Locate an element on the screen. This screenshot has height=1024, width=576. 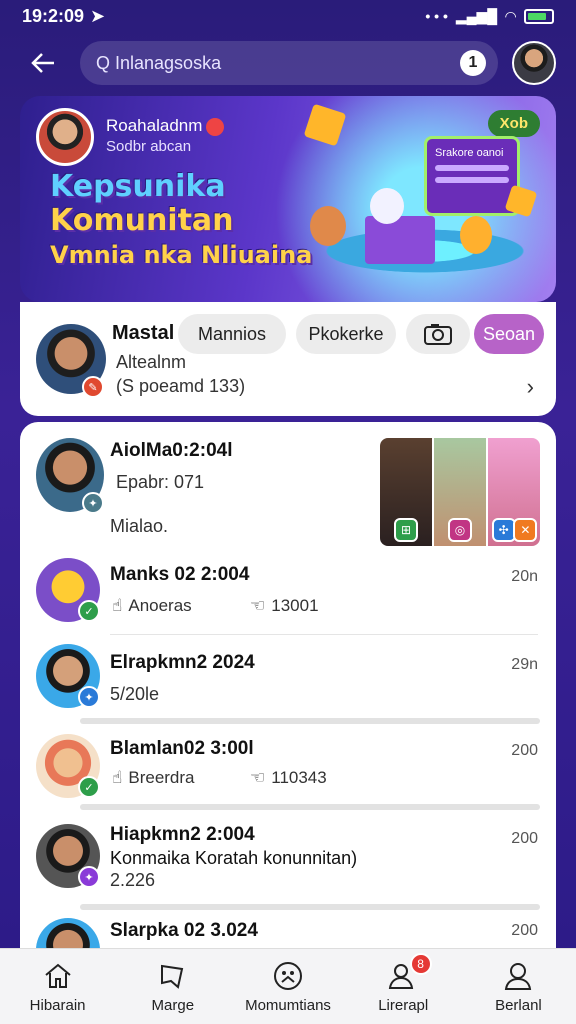
top-bar: Q Inlanagsoska 1 is located at coordinates (288, 63).